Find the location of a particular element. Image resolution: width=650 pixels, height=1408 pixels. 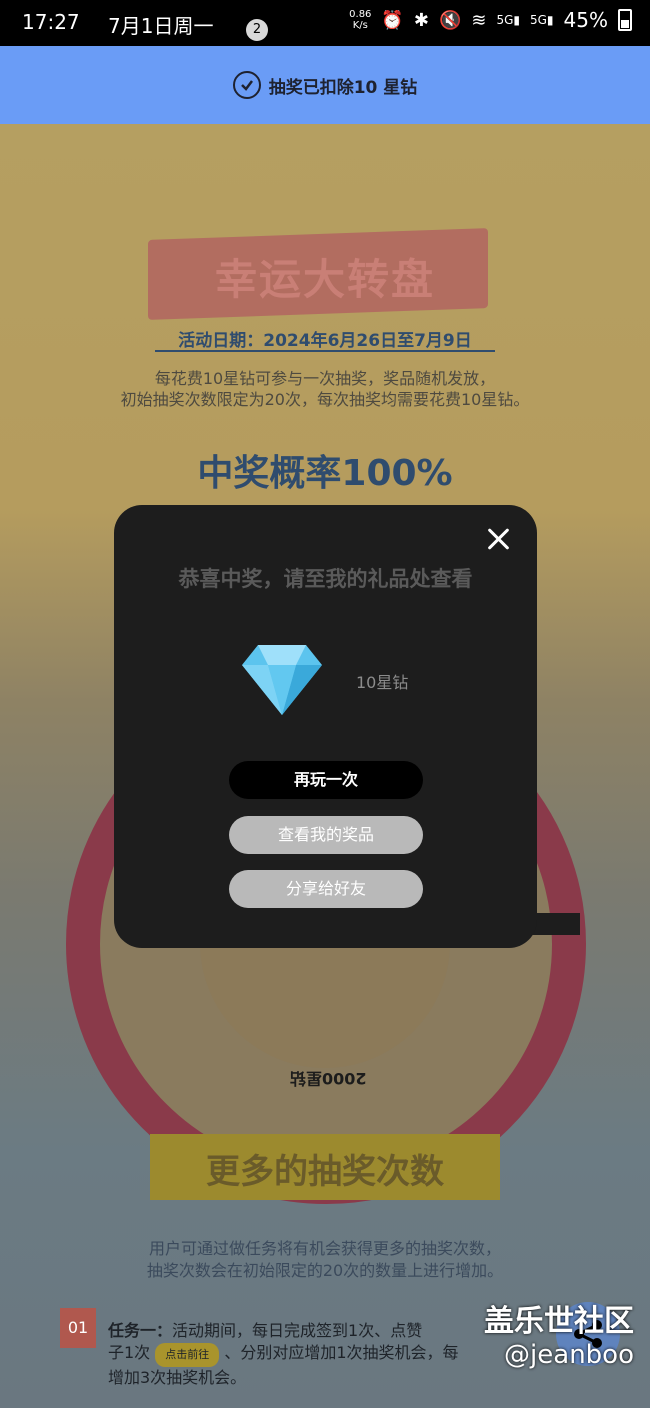

watermark-handle: @jeanboo is located at coordinates (569, 1355).